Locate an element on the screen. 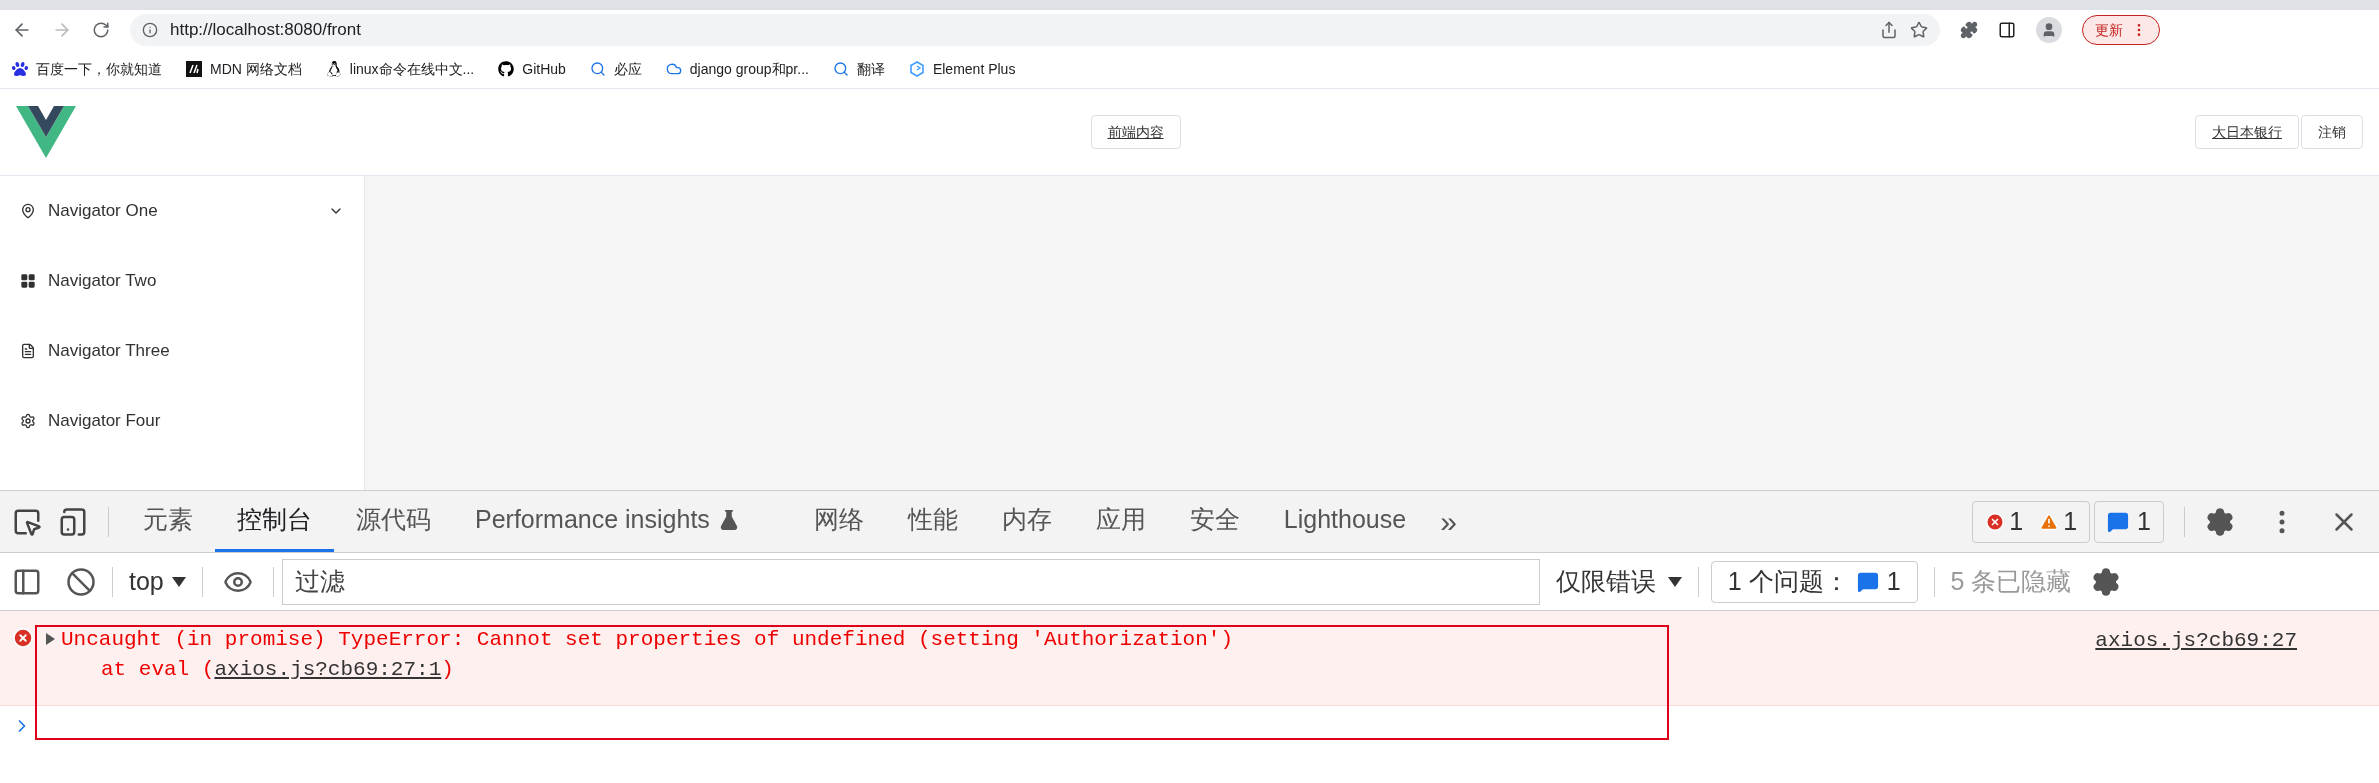 The width and height of the screenshot is (2379, 783). level-select: 仅限错误 is located at coordinates (1618, 581).